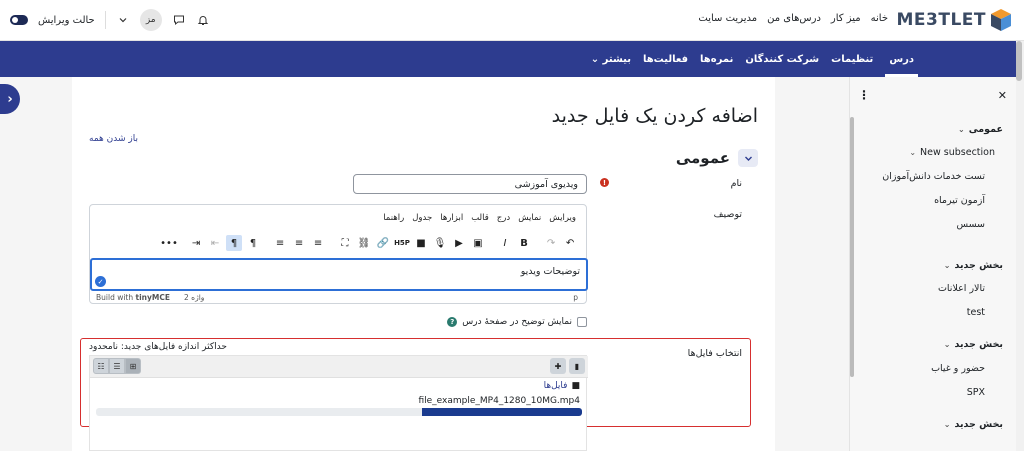 This screenshot has width=1024, height=451. I want to click on nav-site-admin: مدیریت سایت, so click(727, 18).